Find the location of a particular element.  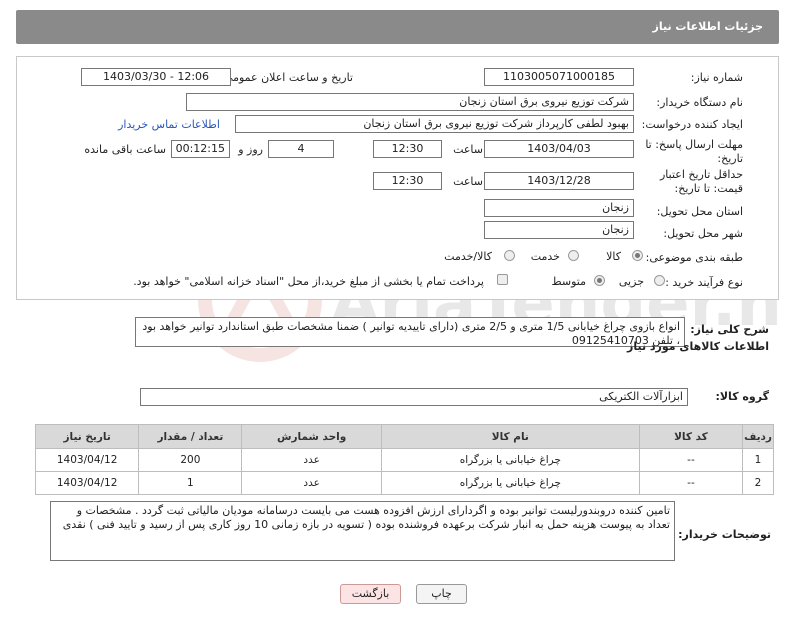

process-option-medium: متوسط is located at coordinates (568, 281).